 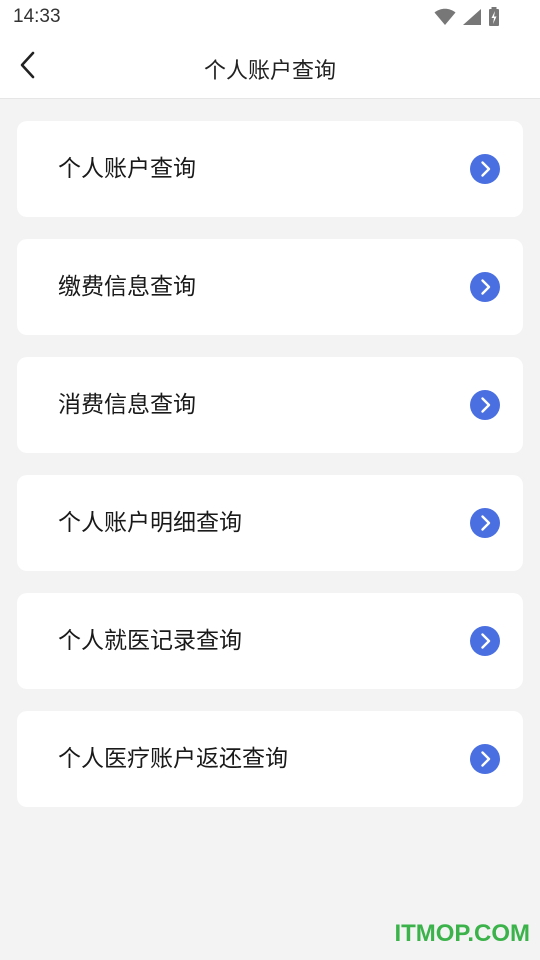 What do you see at coordinates (150, 523) in the screenshot?
I see `menu-item-label: 个人账户明细查询` at bounding box center [150, 523].